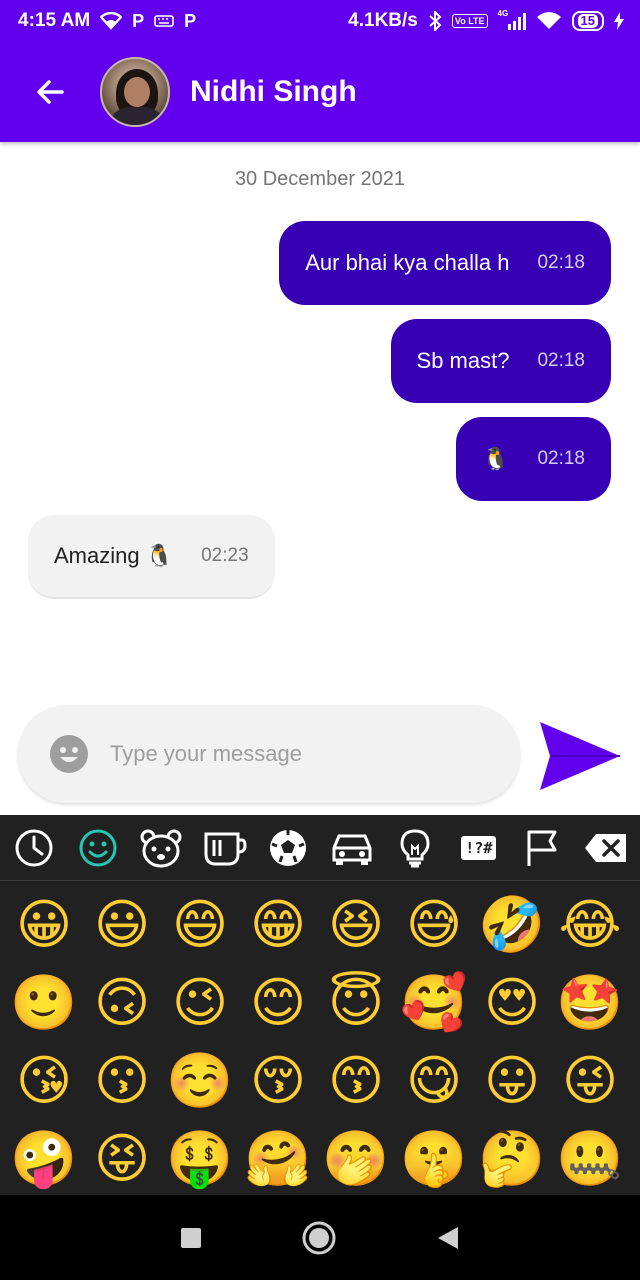 The height and width of the screenshot is (1280, 640). I want to click on contact-name: Nidhi Singh, so click(273, 92).